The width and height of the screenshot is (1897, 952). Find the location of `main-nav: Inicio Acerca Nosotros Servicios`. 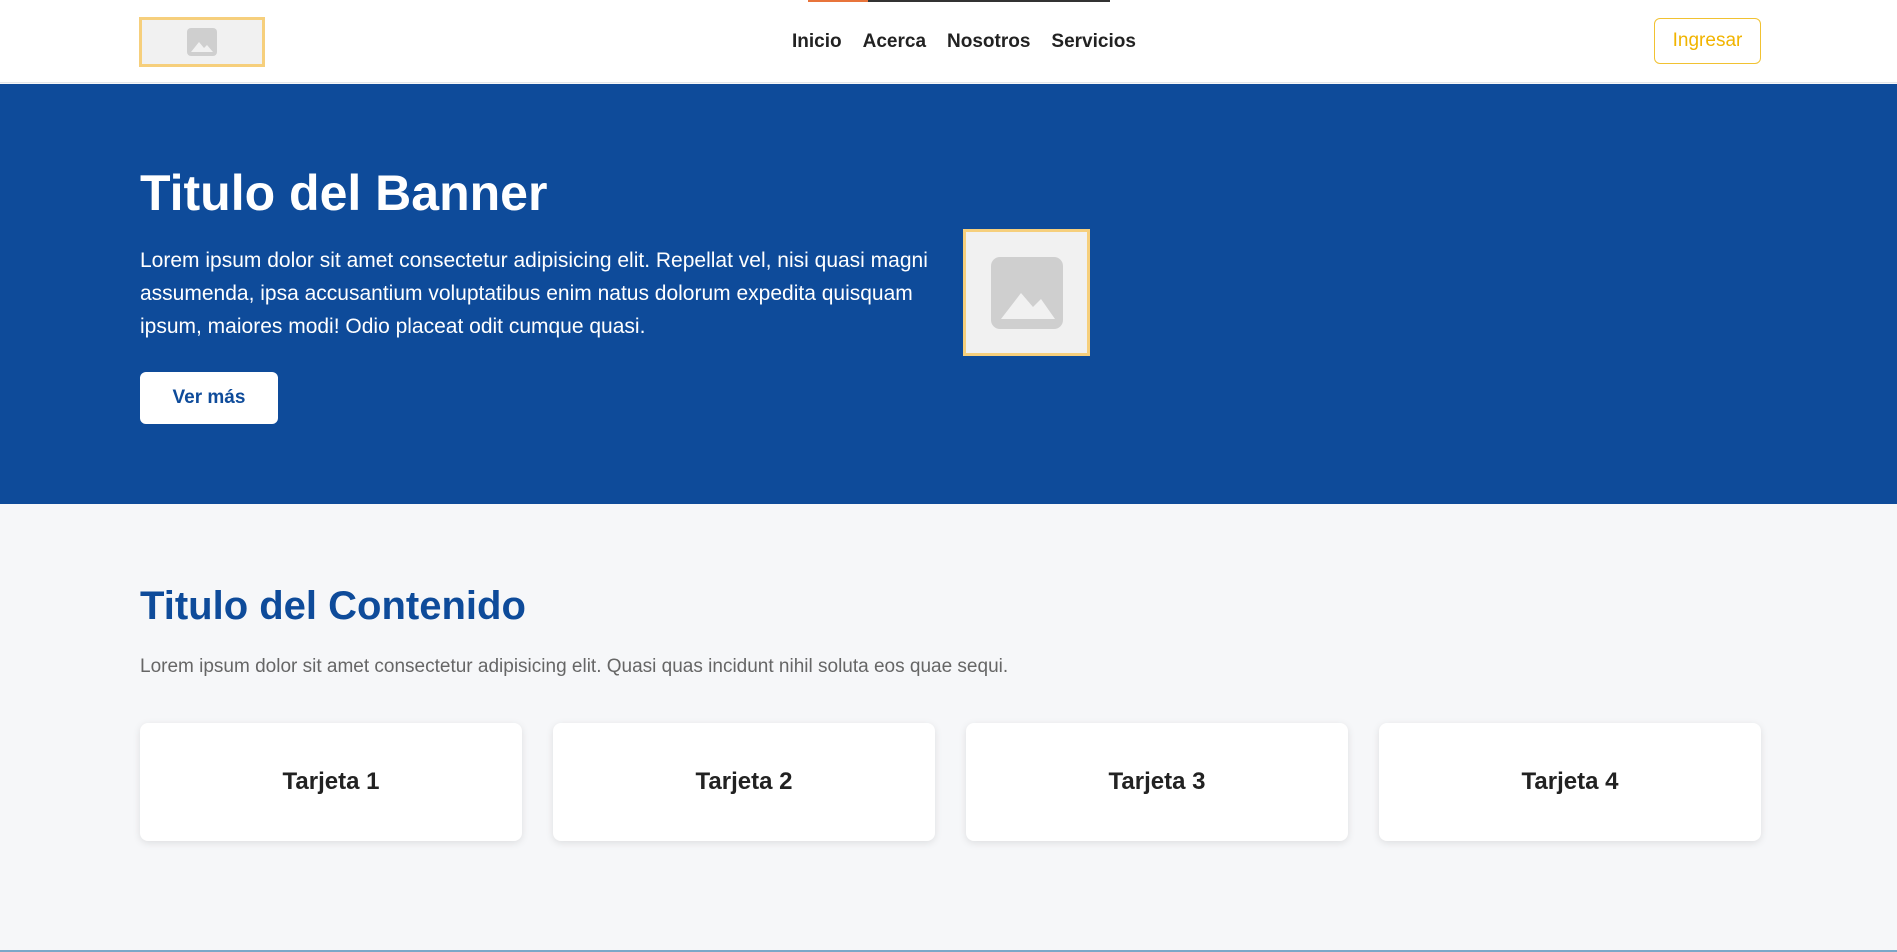

main-nav: Inicio Acerca Nosotros Servicios is located at coordinates (964, 41).